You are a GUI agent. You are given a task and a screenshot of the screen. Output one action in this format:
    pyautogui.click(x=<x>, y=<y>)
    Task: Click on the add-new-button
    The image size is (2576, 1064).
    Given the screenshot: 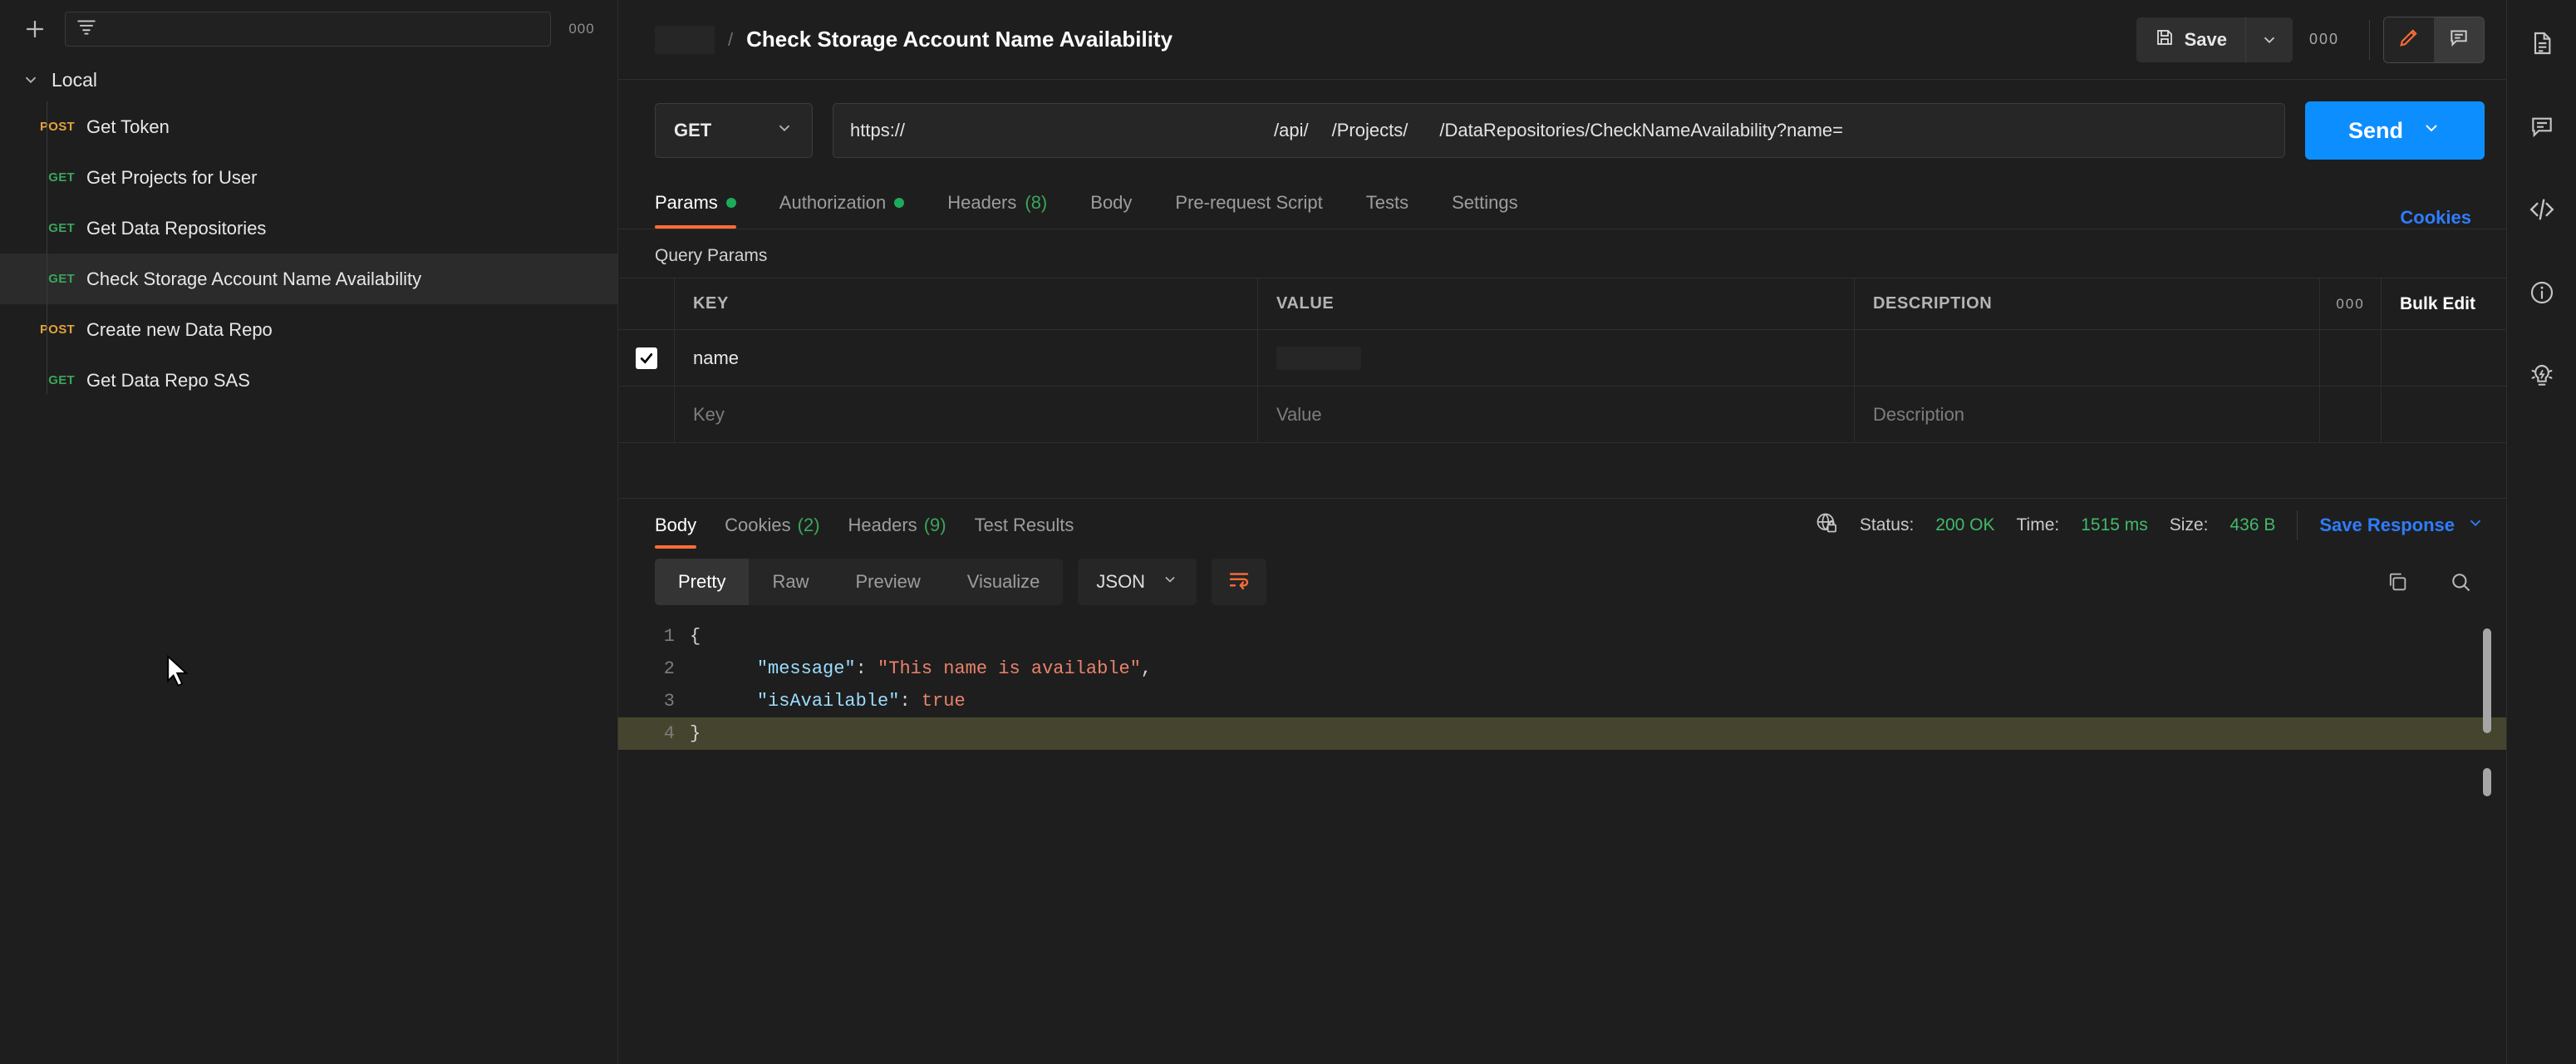 What is the action you would take?
    pyautogui.click(x=35, y=29)
    